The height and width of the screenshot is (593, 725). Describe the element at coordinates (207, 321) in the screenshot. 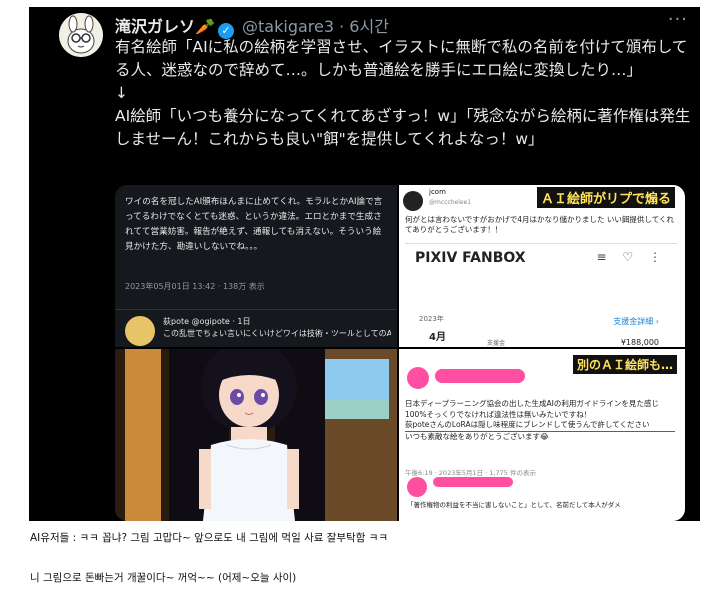

I see `reply-name: 荻pote @ogipote · 1日` at that location.